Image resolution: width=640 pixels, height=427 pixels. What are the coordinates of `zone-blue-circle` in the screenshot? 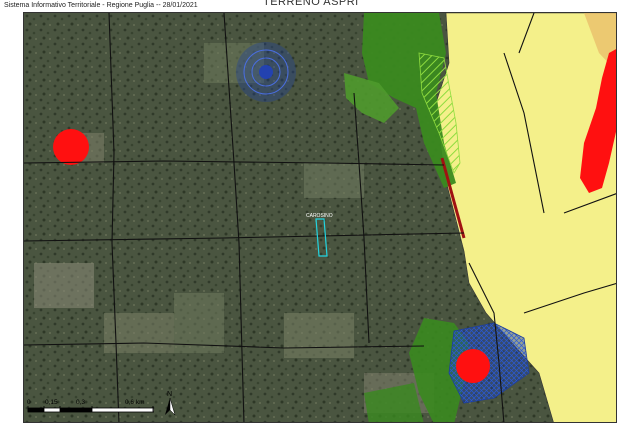 It's located at (266, 72).